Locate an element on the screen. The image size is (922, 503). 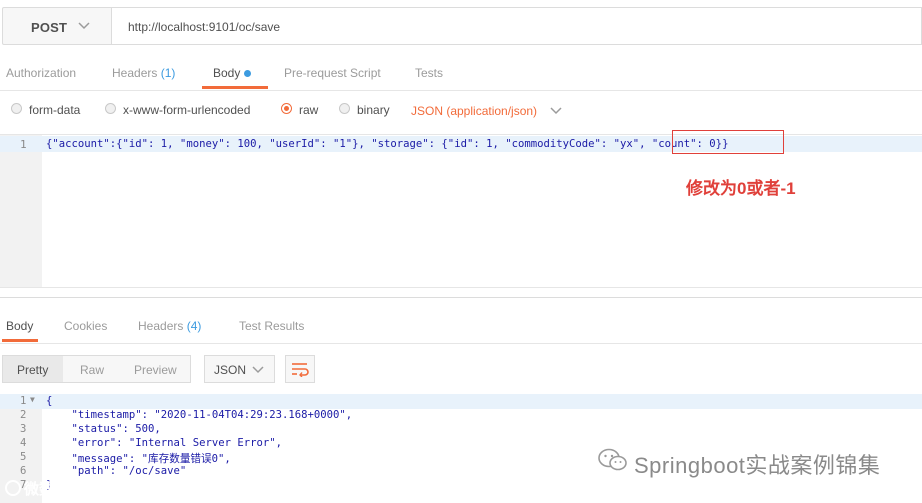
tab-headers: Headers (1) is located at coordinates (143, 73).